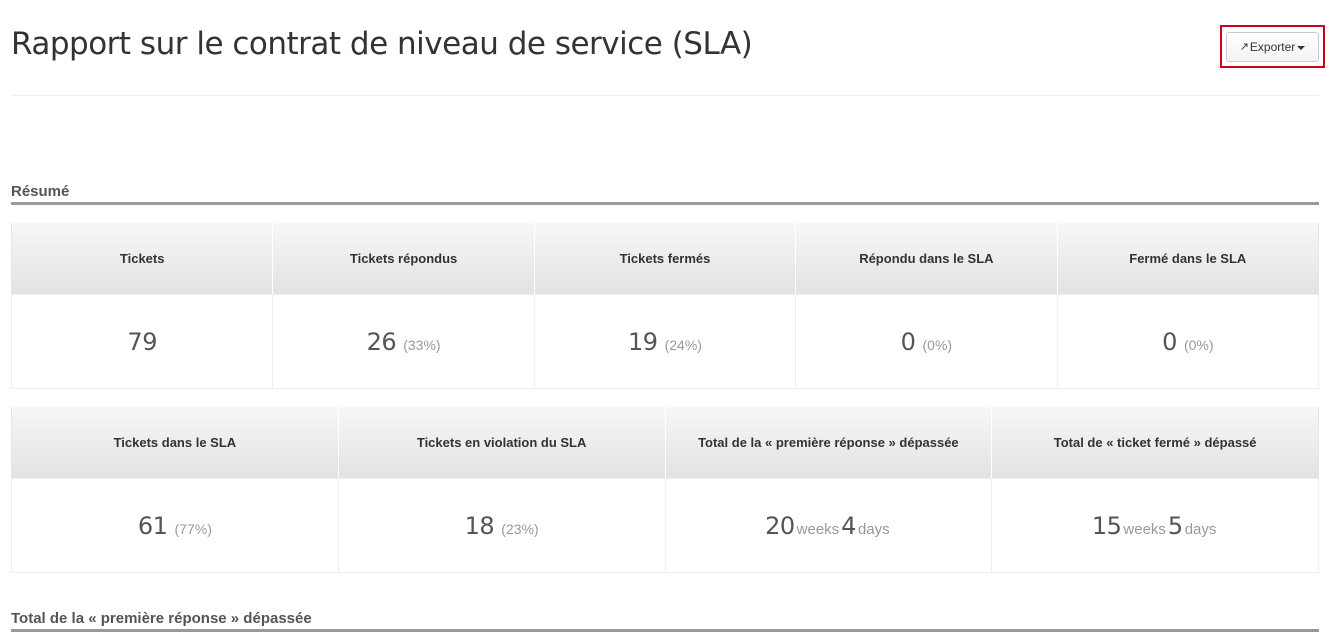 The image size is (1330, 639). I want to click on export-label: Exporter, so click(1272, 47).